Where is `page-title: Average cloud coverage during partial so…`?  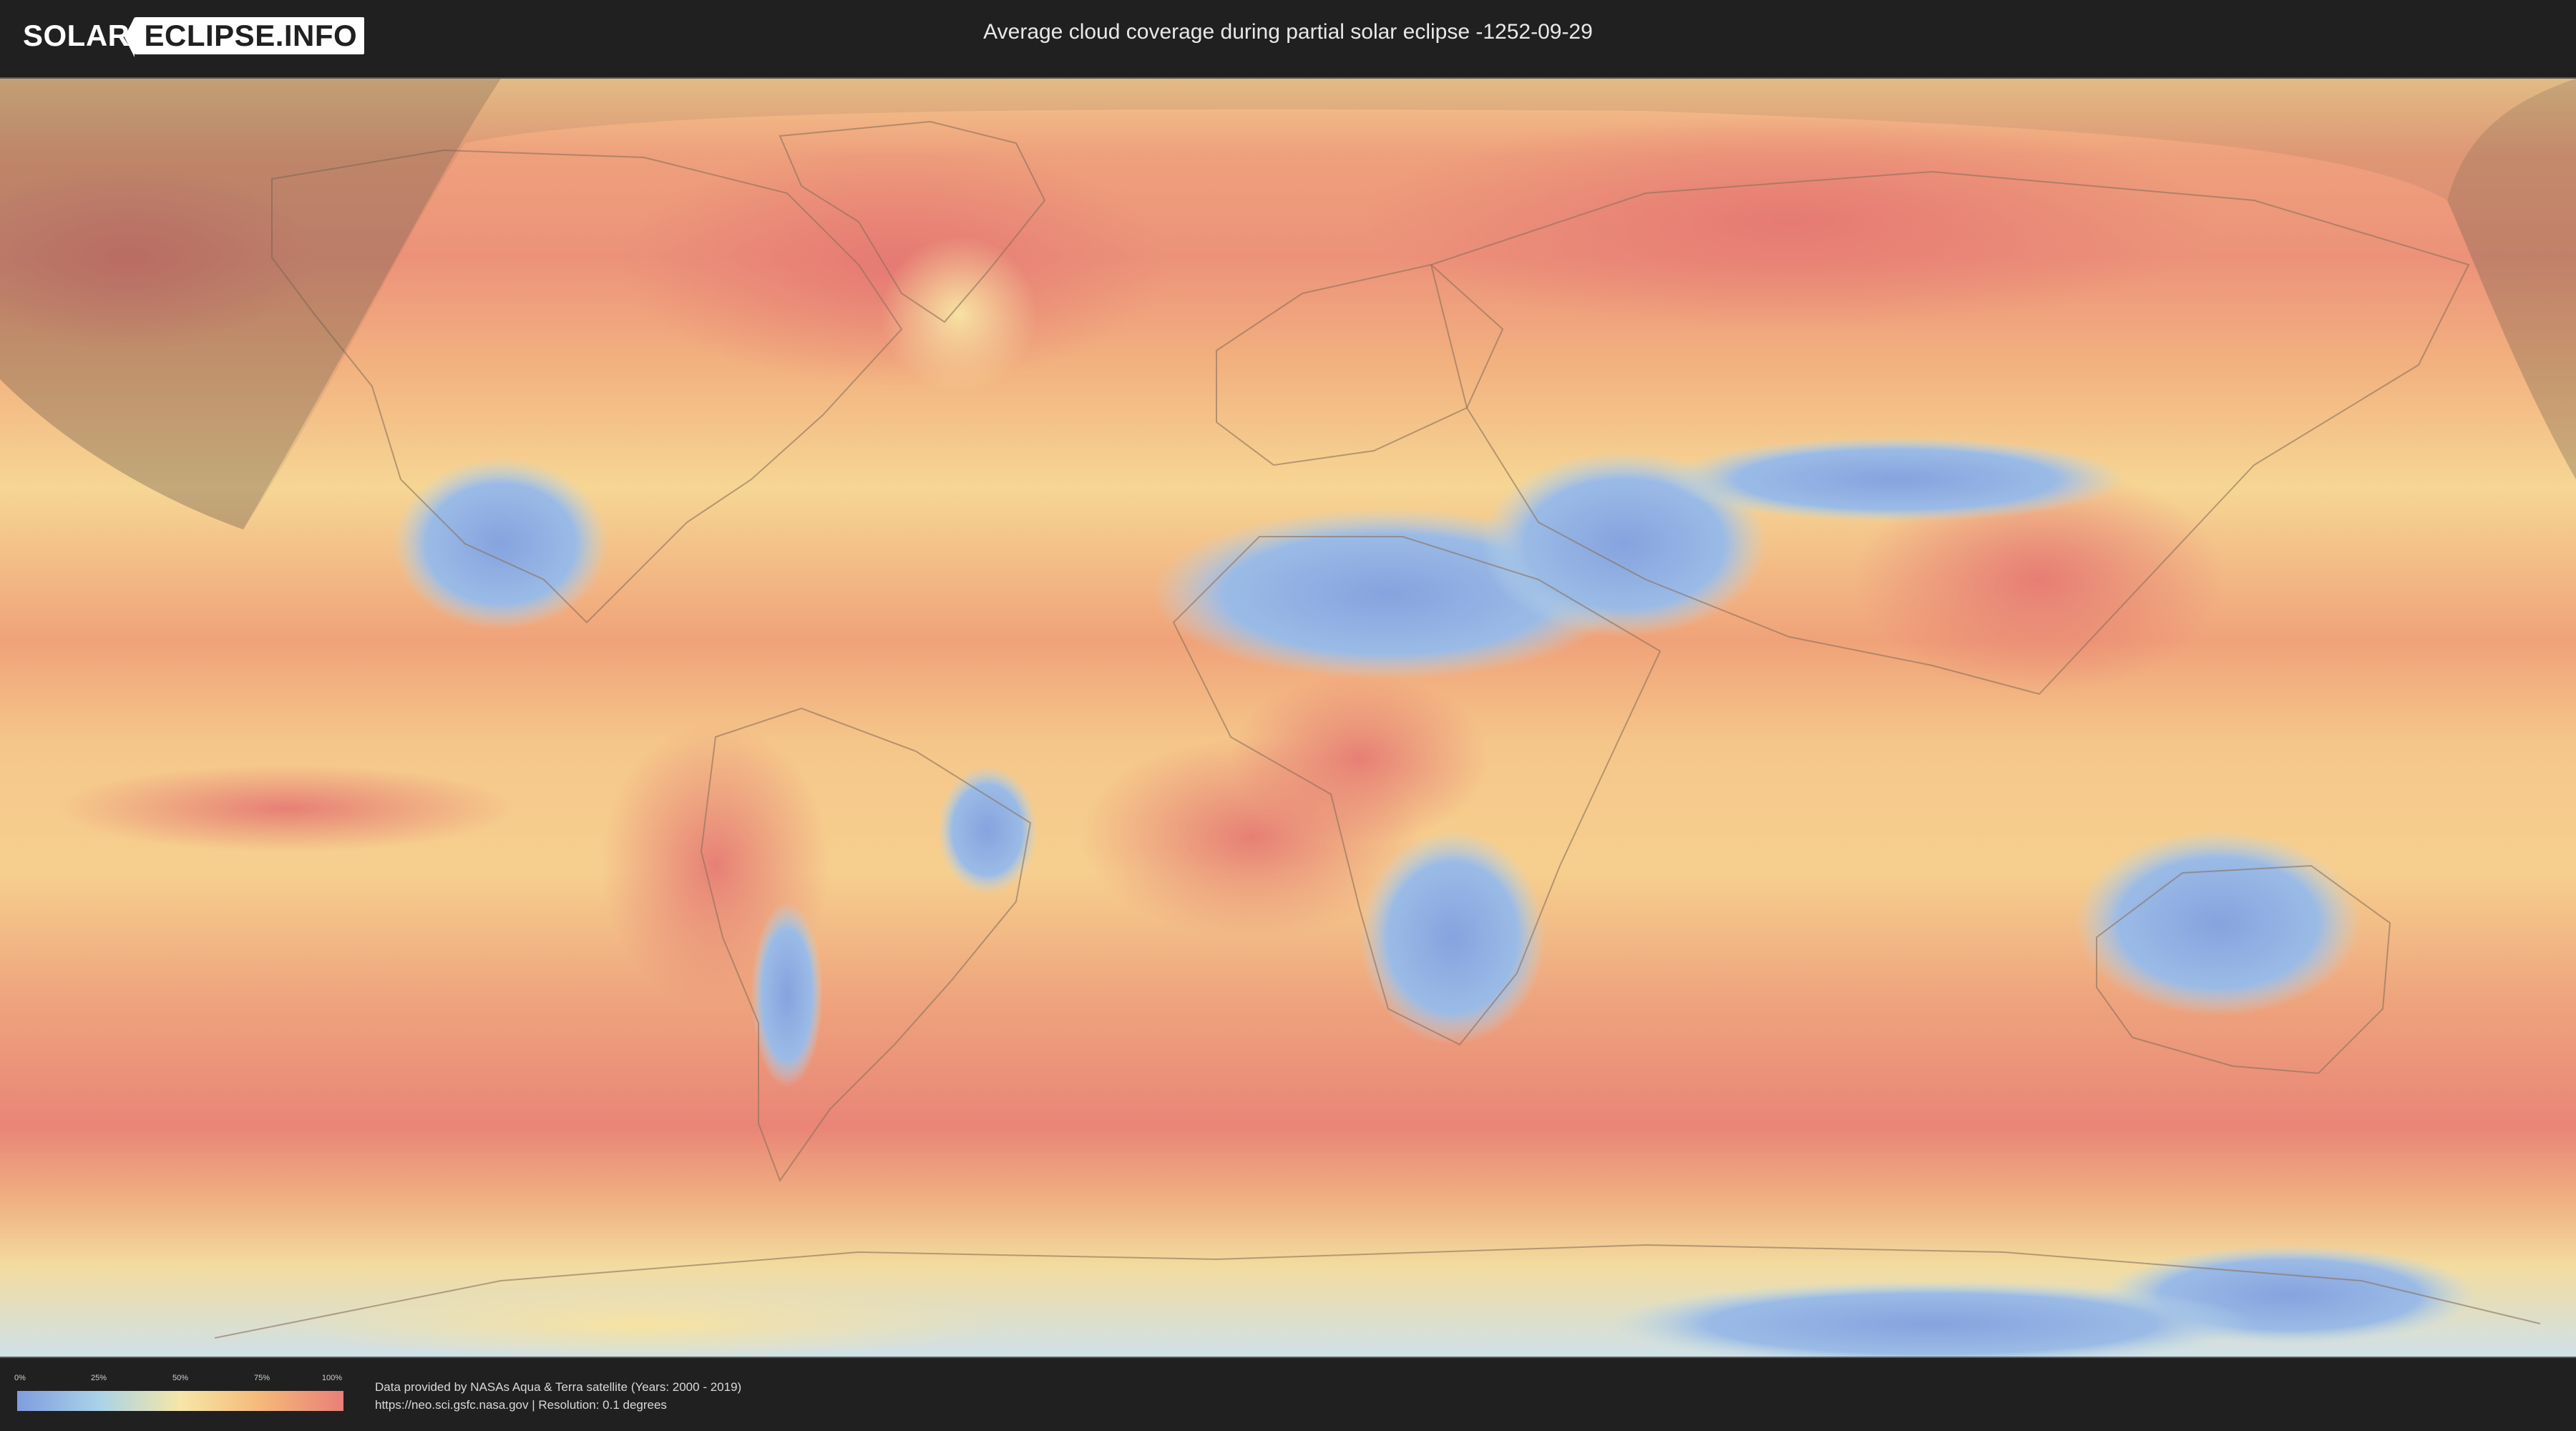
page-title: Average cloud coverage during partial so… is located at coordinates (1288, 32).